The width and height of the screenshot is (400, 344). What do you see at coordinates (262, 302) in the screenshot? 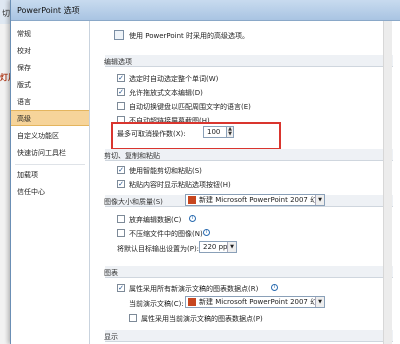
I see `chart-file-value: 新建 Microsoft PowerPoint 2007 幻灯片` at bounding box center [262, 302].